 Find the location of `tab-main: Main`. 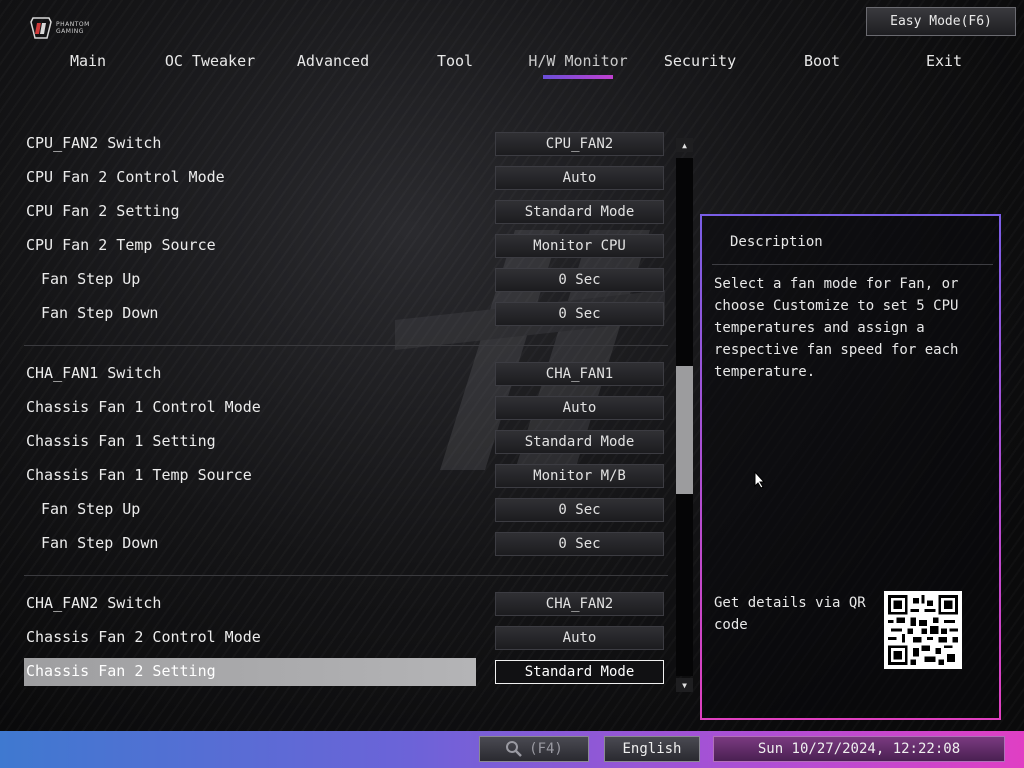

tab-main: Main is located at coordinates (88, 65).